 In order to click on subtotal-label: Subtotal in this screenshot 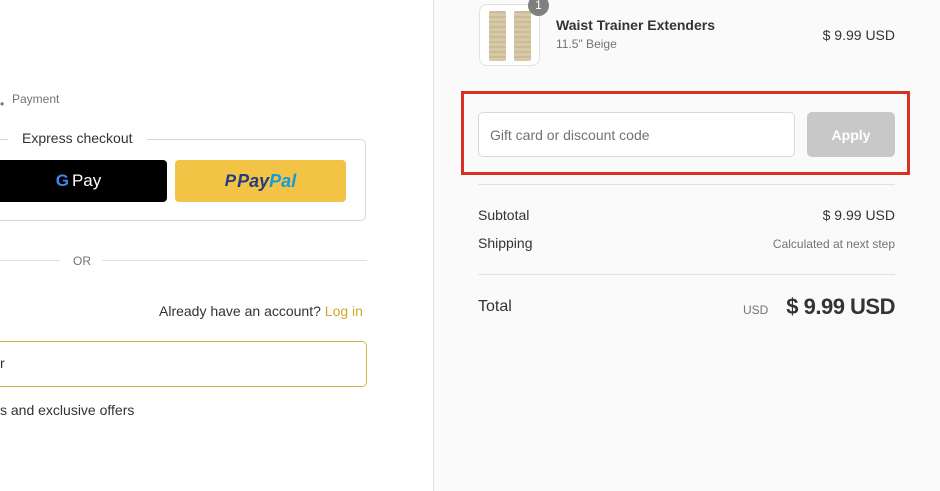, I will do `click(504, 215)`.